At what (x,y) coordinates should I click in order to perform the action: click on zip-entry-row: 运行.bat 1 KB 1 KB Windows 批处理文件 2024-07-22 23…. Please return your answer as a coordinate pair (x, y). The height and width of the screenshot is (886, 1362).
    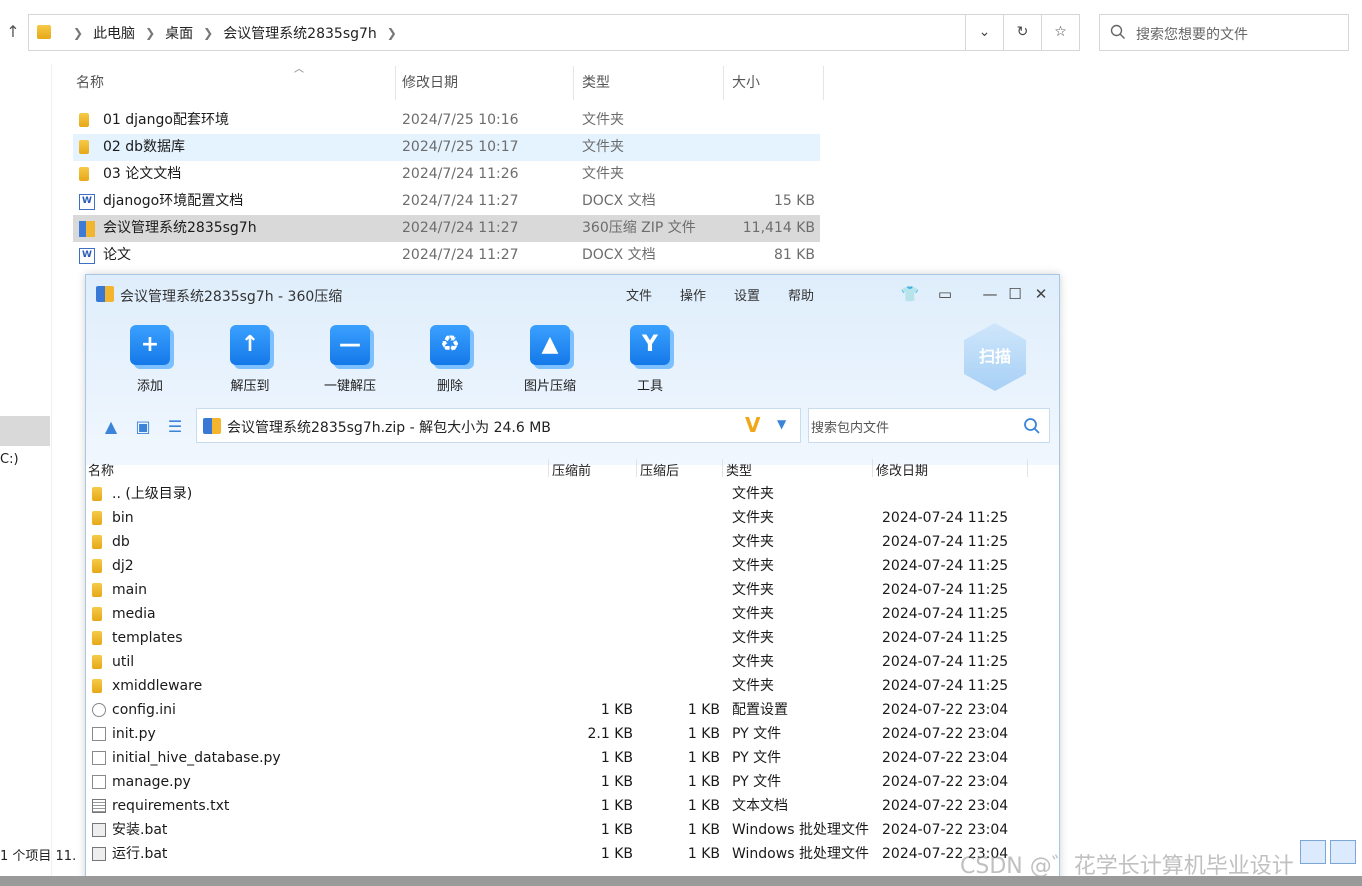
    Looking at the image, I should click on (572, 854).